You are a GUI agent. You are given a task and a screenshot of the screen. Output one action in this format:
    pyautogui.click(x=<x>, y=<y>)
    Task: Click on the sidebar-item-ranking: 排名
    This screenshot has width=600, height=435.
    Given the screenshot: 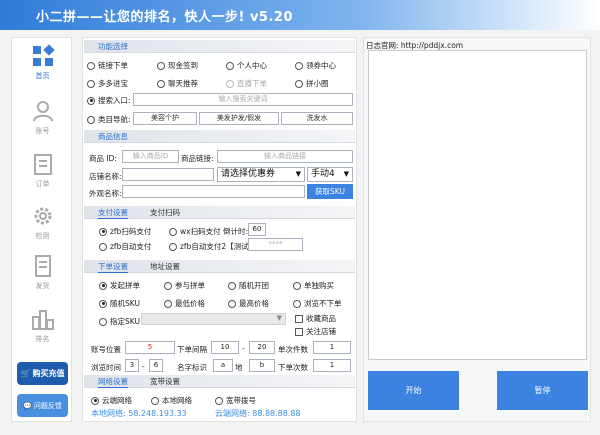 What is the action you would take?
    pyautogui.click(x=42, y=326)
    